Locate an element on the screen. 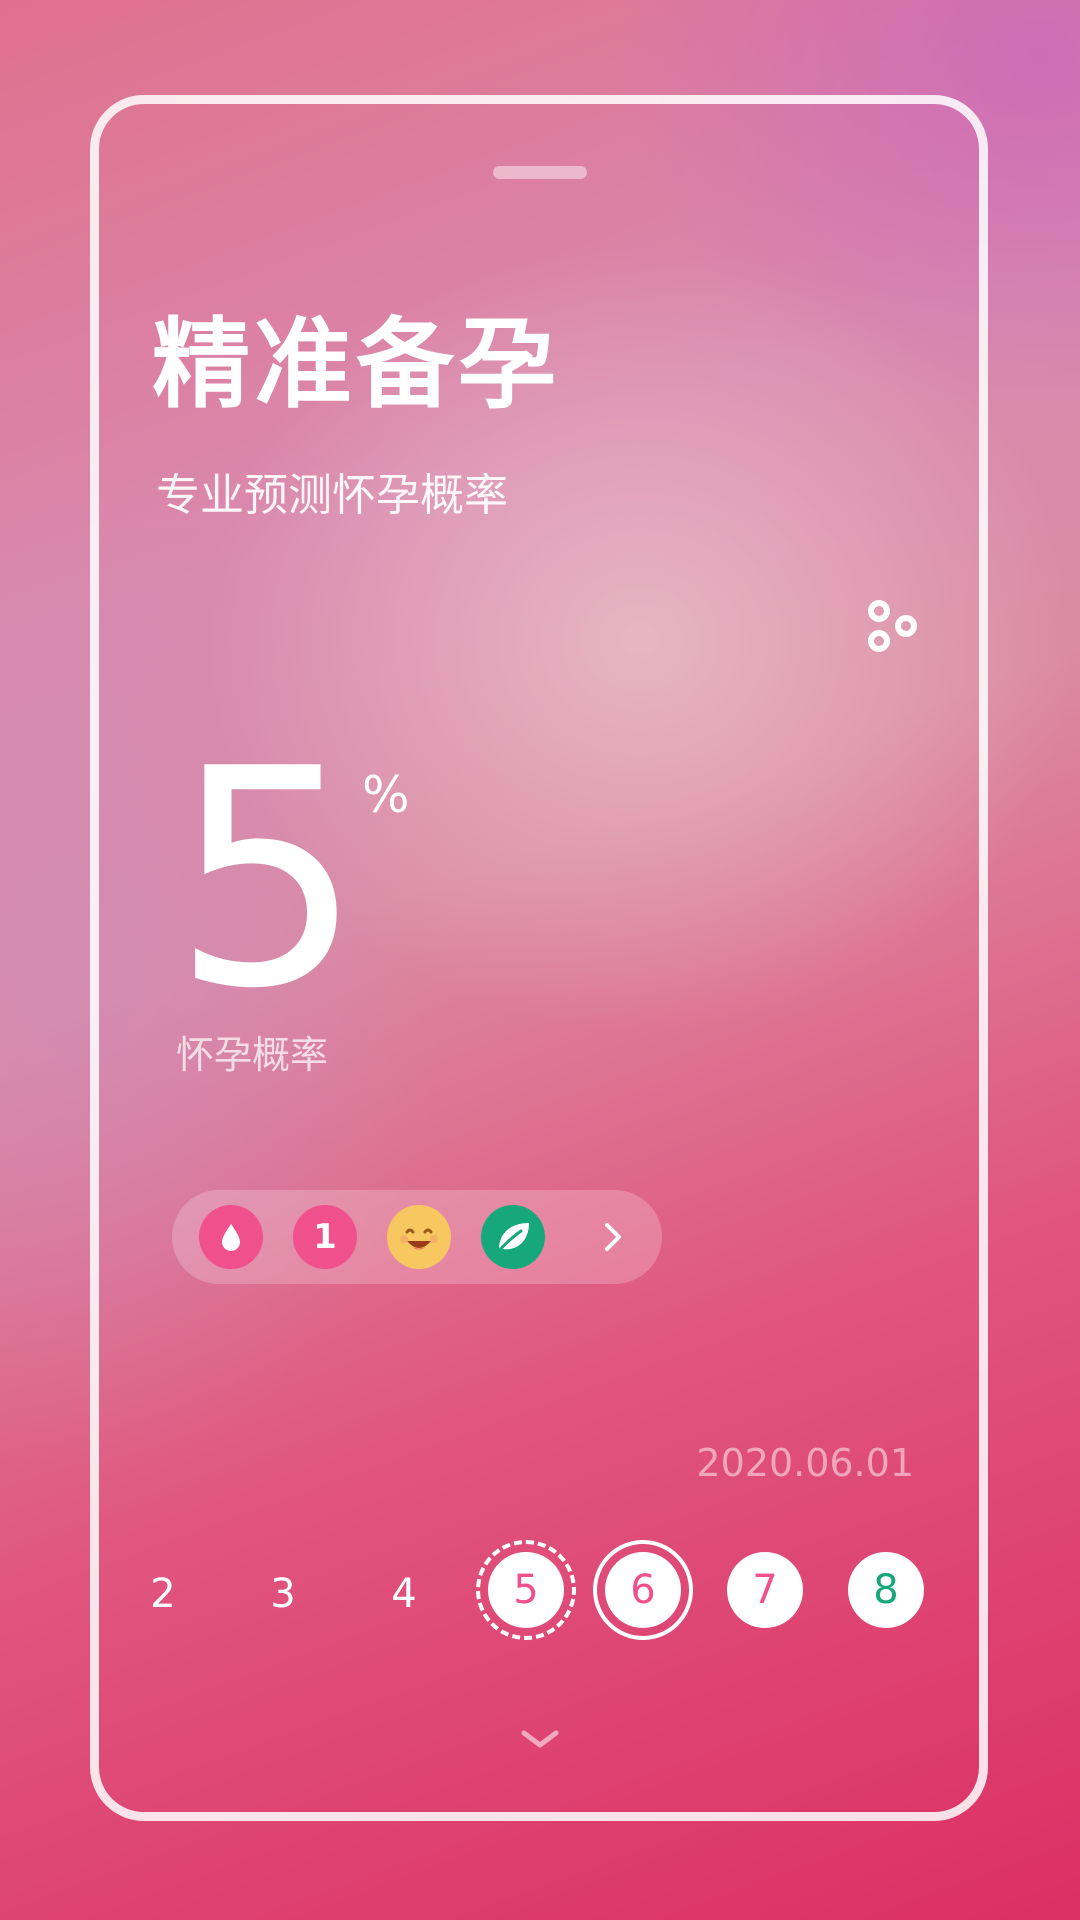 This screenshot has width=1080, height=1920. probability-value: 5 is located at coordinates (267, 879).